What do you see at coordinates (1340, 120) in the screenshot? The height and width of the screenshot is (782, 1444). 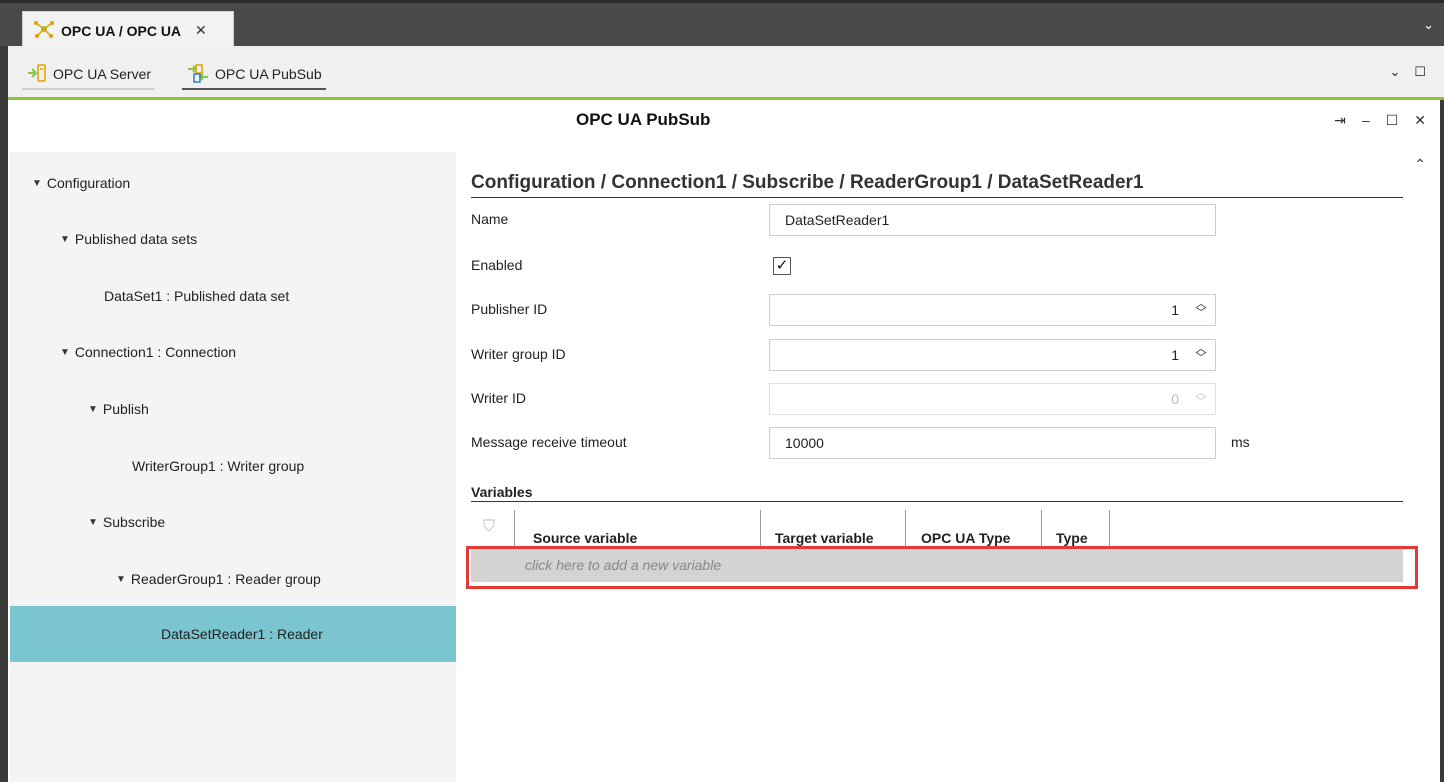 I see `pin-icon: ⇥` at bounding box center [1340, 120].